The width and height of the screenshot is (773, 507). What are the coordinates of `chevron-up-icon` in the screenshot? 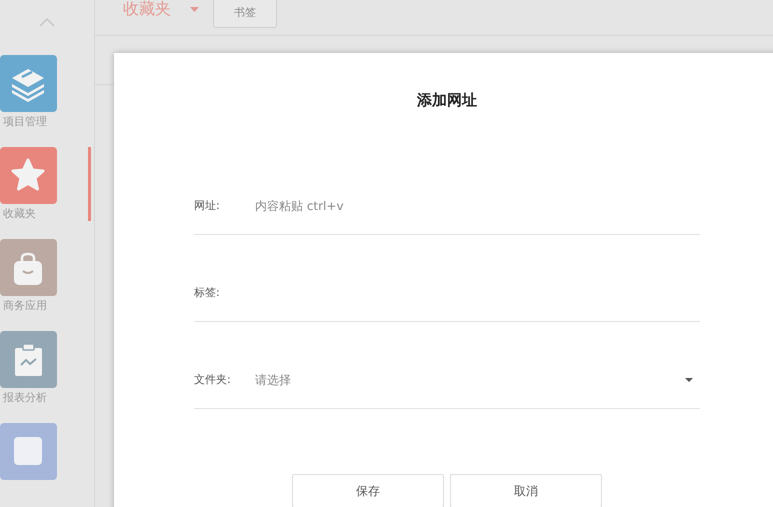 It's located at (47, 22).